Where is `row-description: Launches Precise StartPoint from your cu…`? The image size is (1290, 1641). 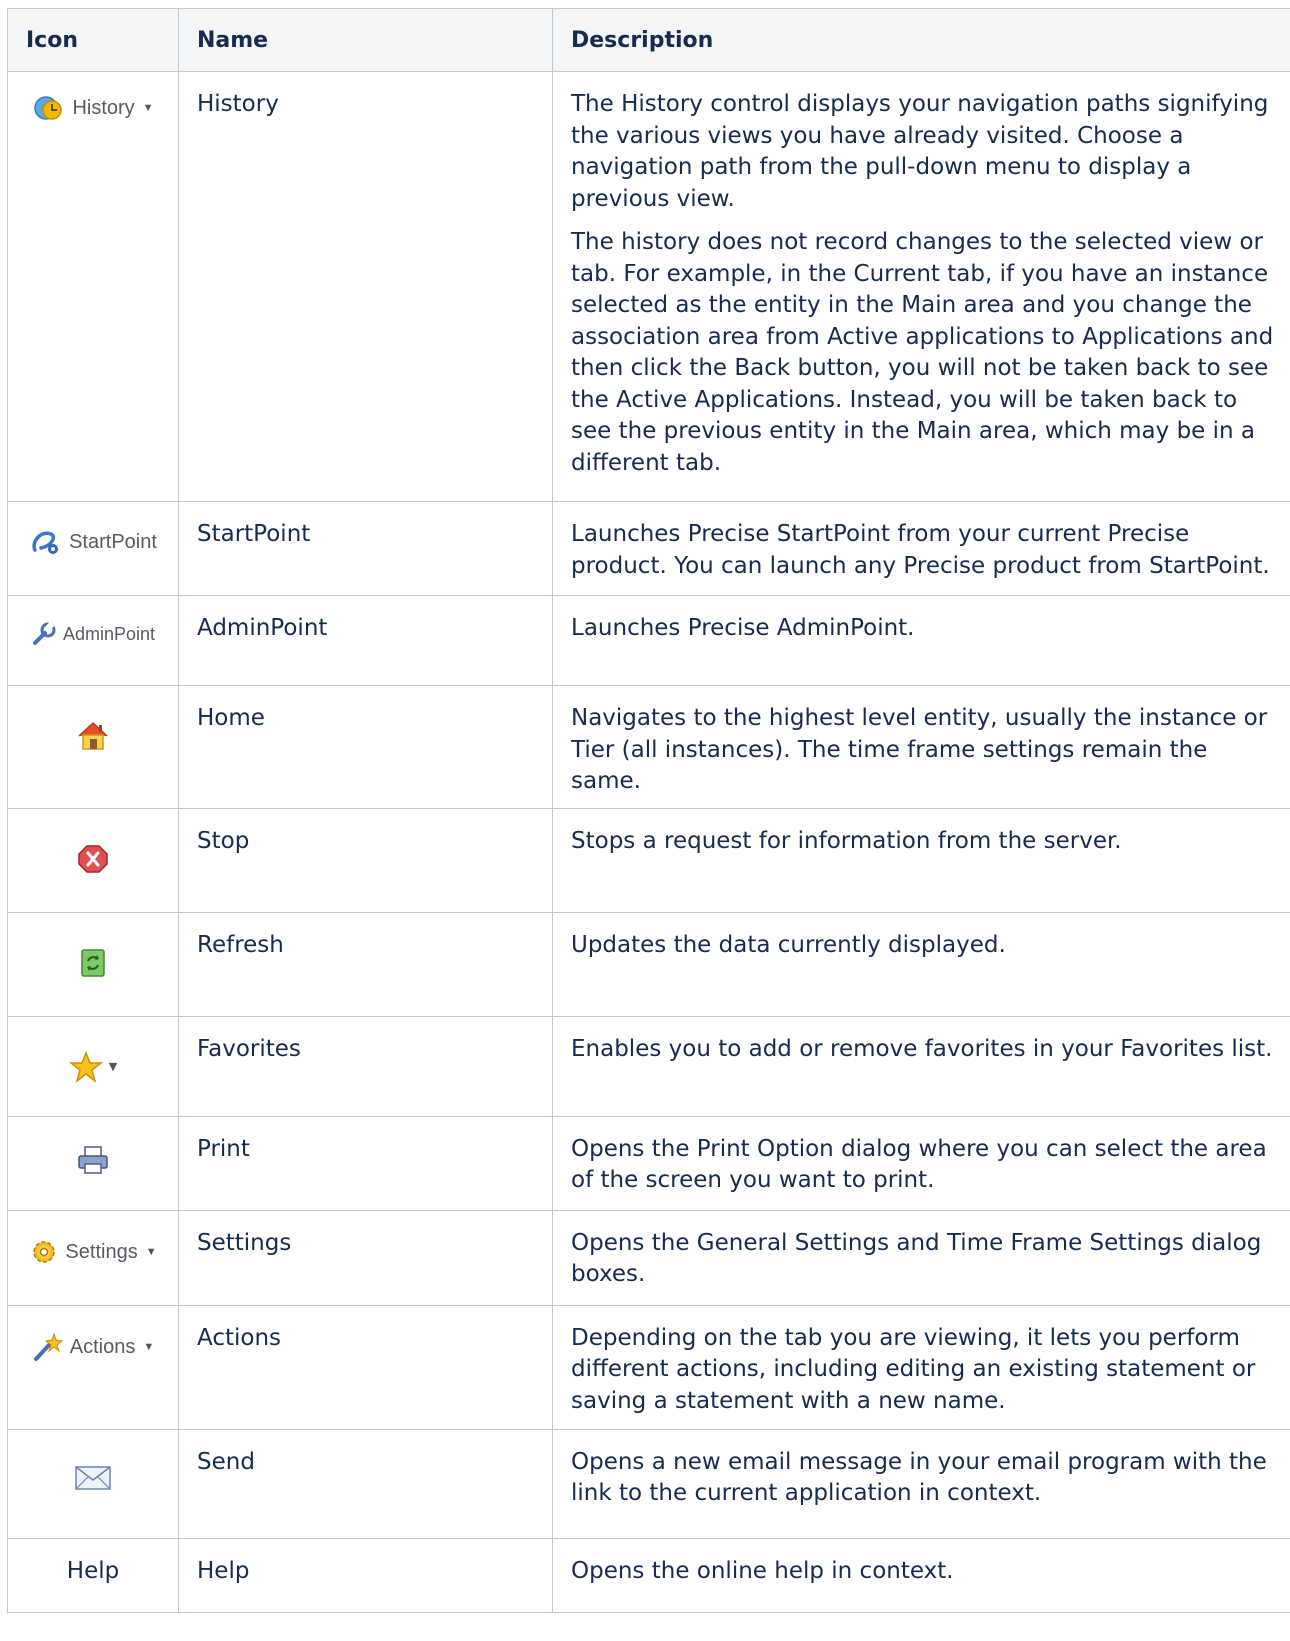 row-description: Launches Precise StartPoint from your cu… is located at coordinates (921, 548).